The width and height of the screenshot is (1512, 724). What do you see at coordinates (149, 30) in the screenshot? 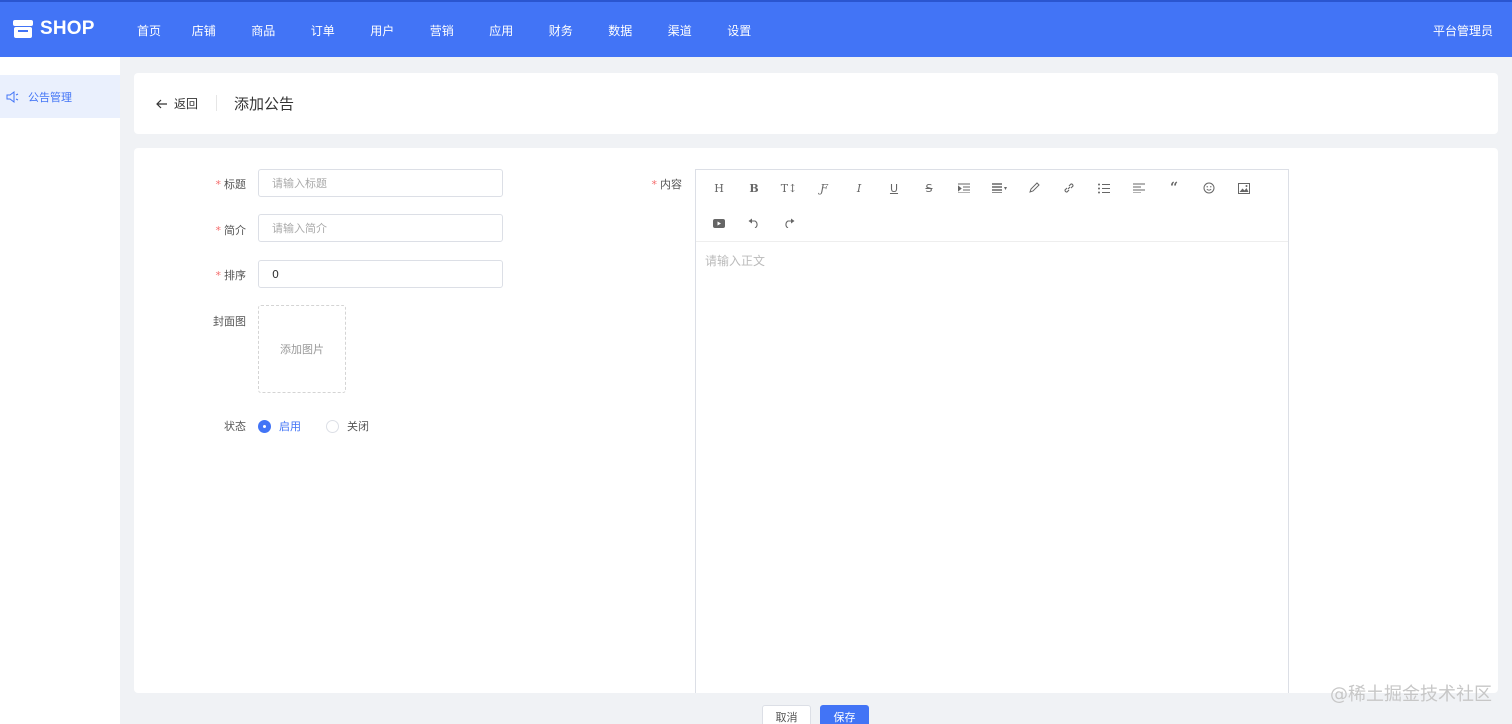
I see `nav-home: 首页` at bounding box center [149, 30].